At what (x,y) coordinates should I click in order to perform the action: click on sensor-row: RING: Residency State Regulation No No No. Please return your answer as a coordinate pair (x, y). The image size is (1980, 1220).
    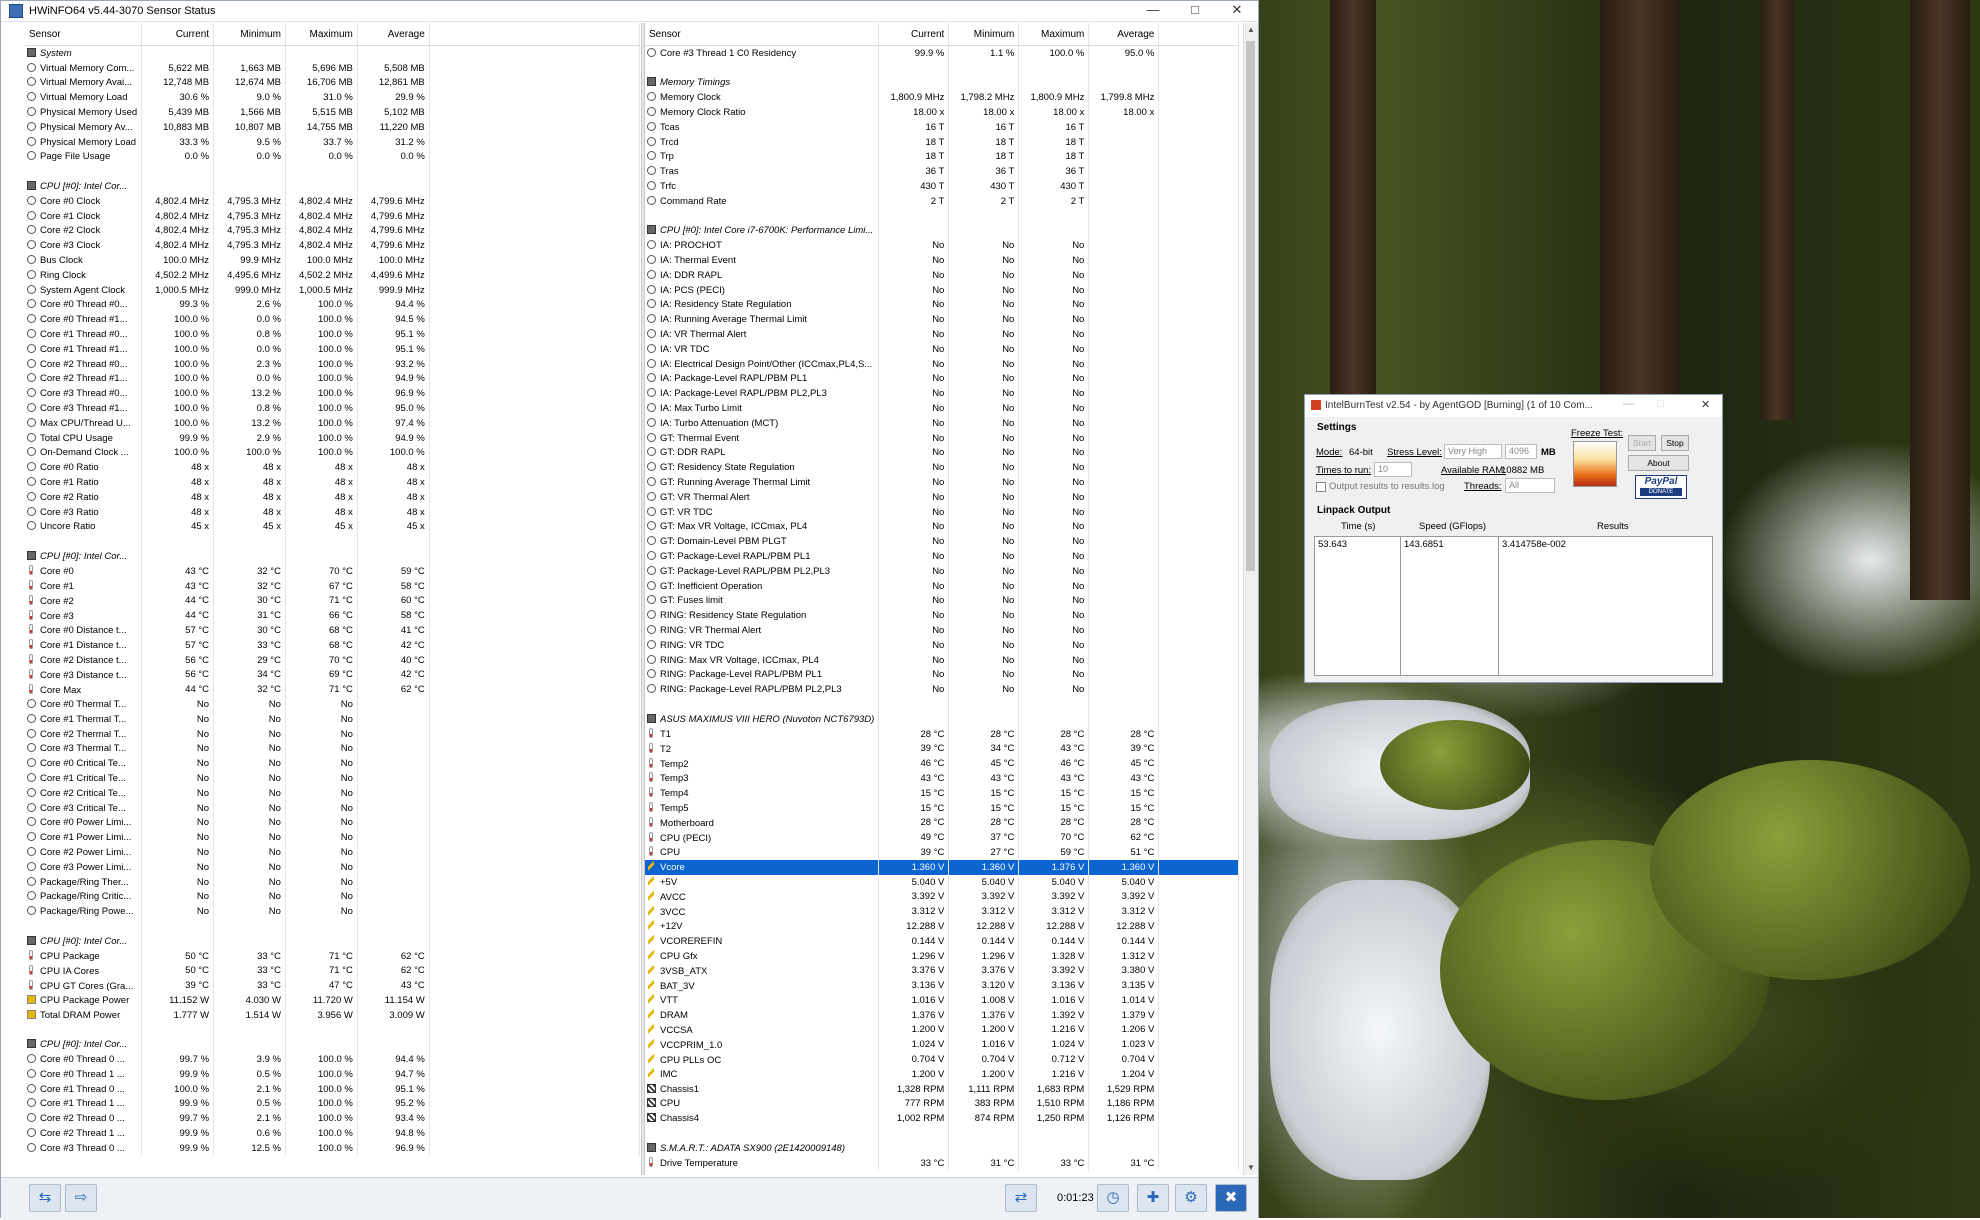
    Looking at the image, I should click on (942, 616).